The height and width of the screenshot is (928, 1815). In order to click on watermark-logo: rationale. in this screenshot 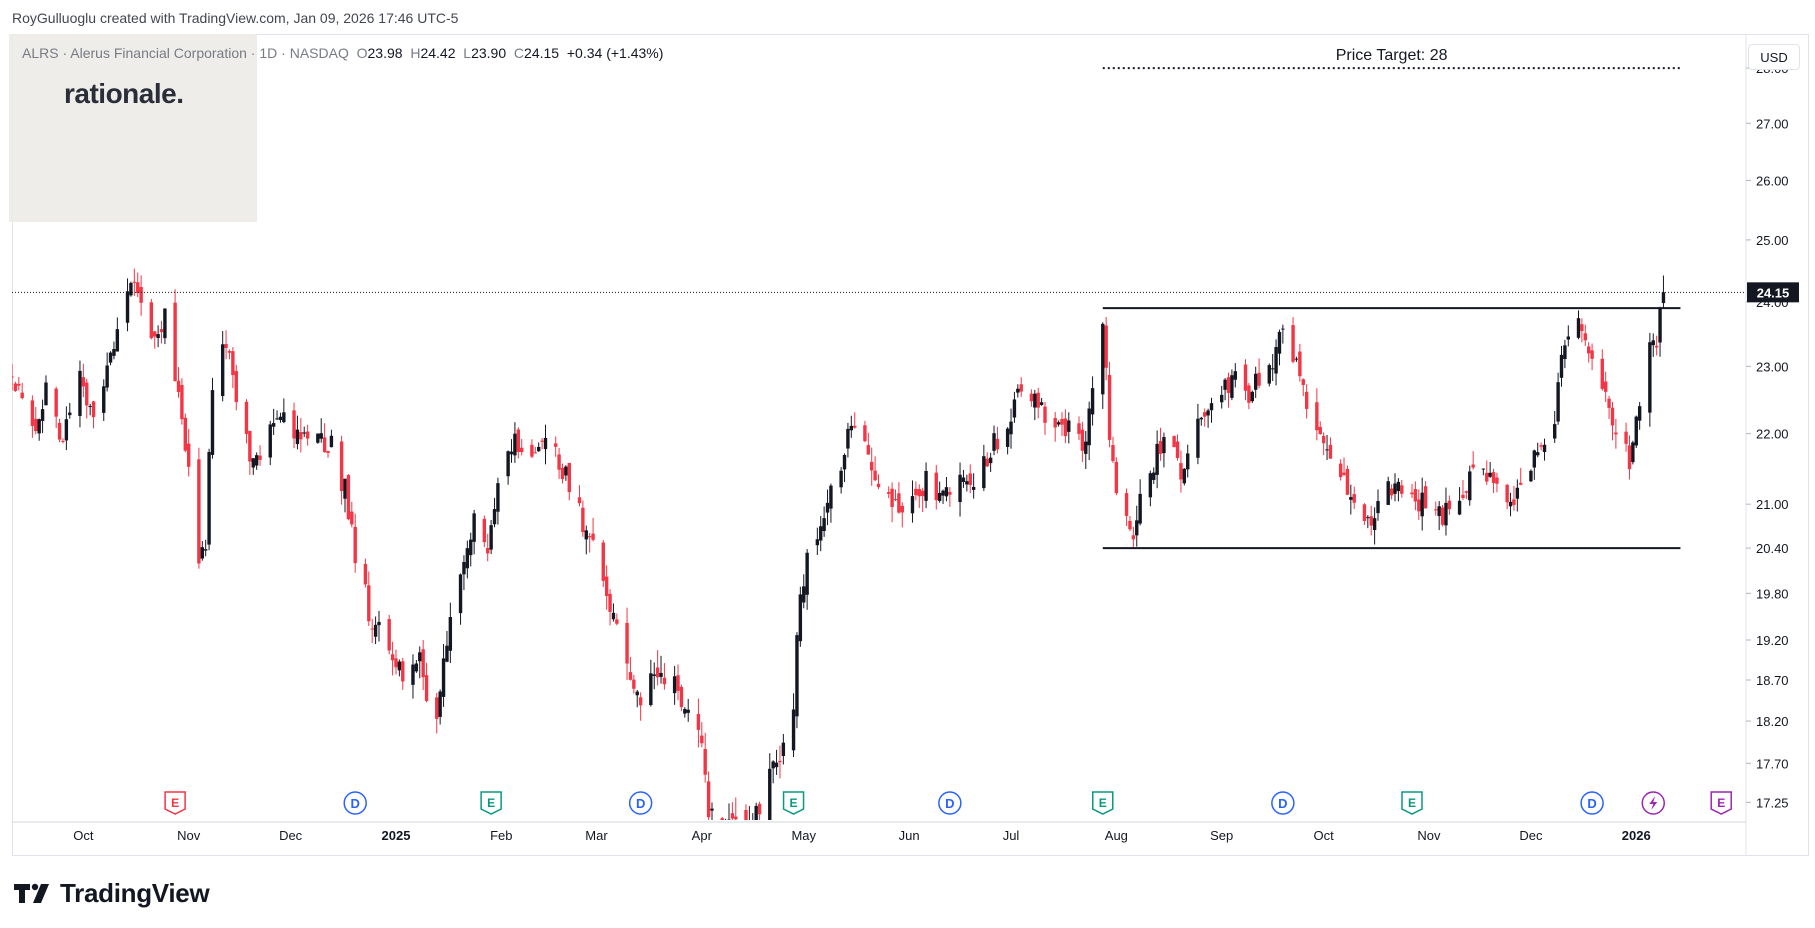, I will do `click(124, 93)`.